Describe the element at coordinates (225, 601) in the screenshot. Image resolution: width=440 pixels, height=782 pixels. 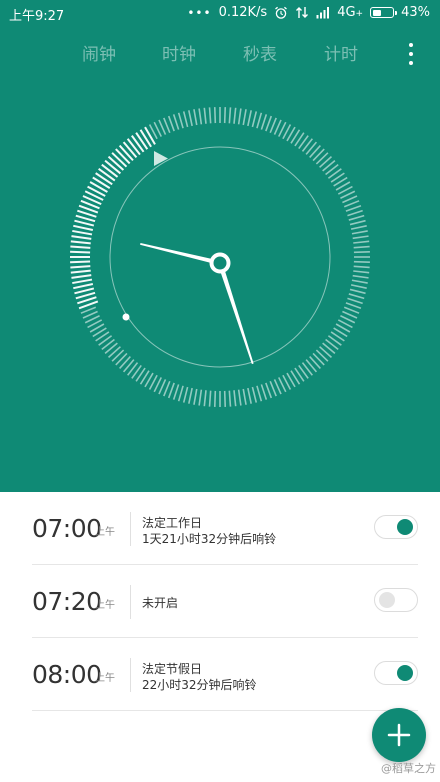
I see `alarm-row: 07:20 上午 未开启` at that location.